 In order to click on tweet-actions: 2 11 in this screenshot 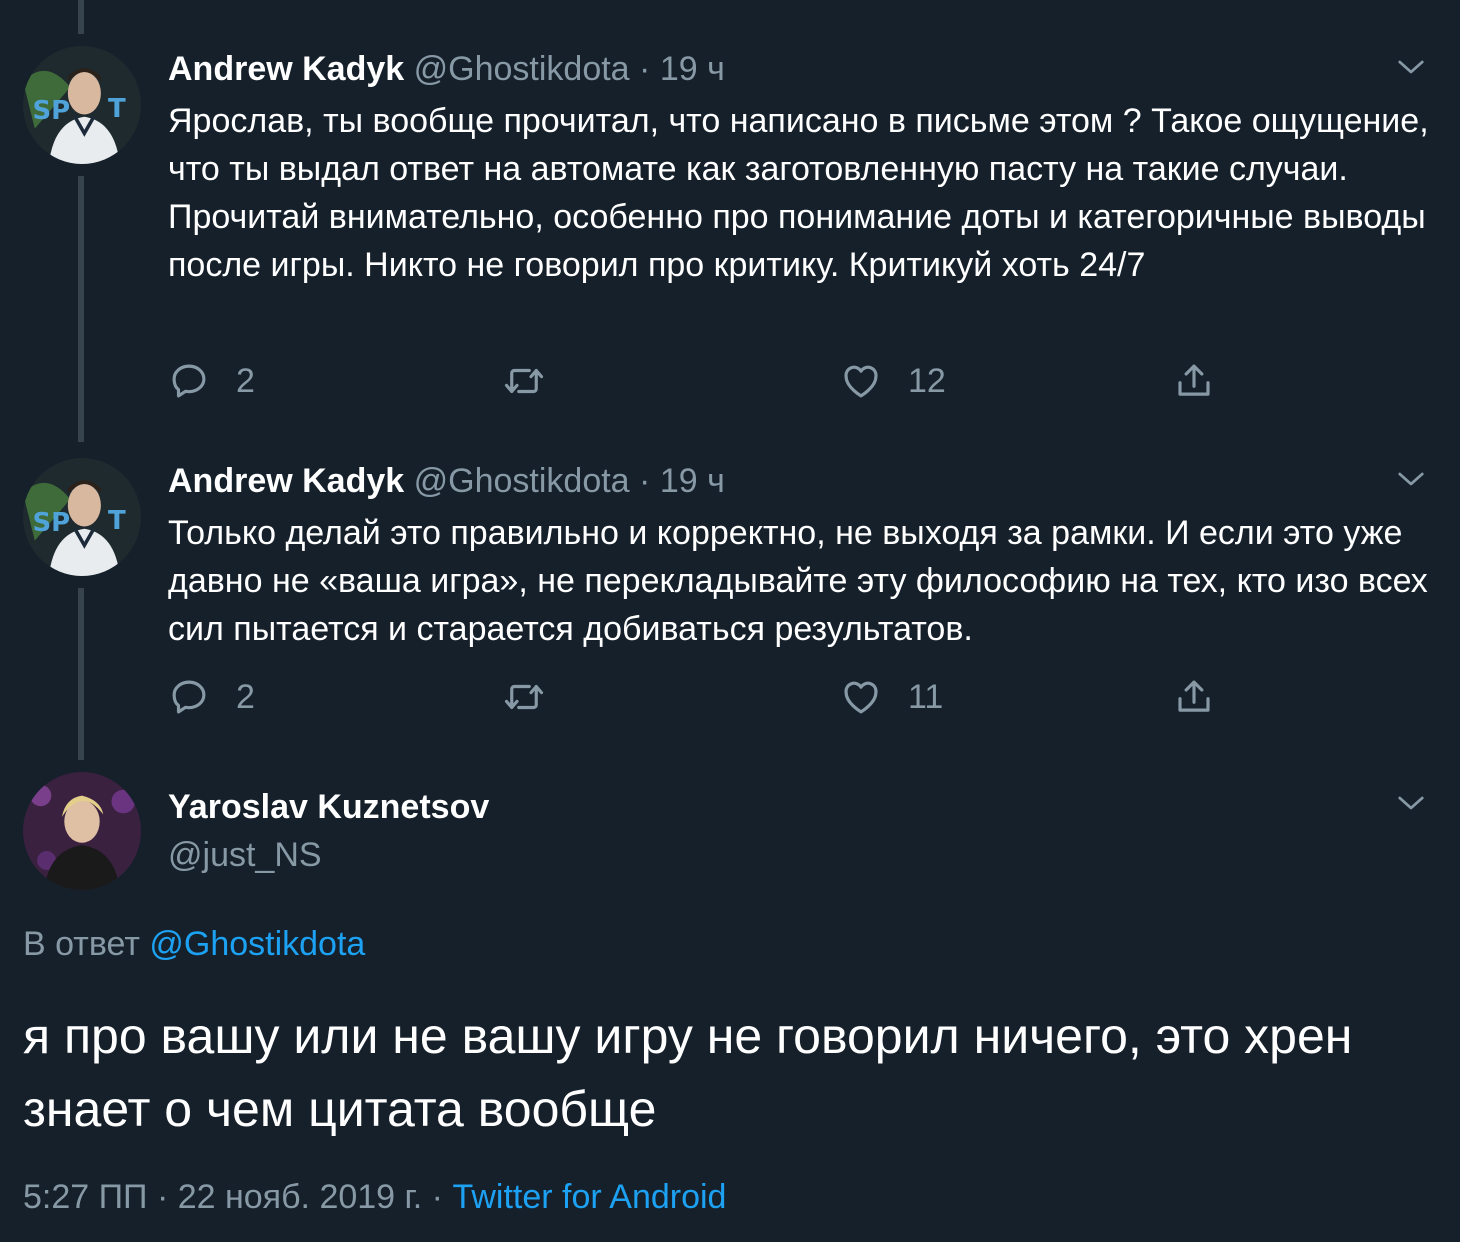, I will do `click(718, 701)`.